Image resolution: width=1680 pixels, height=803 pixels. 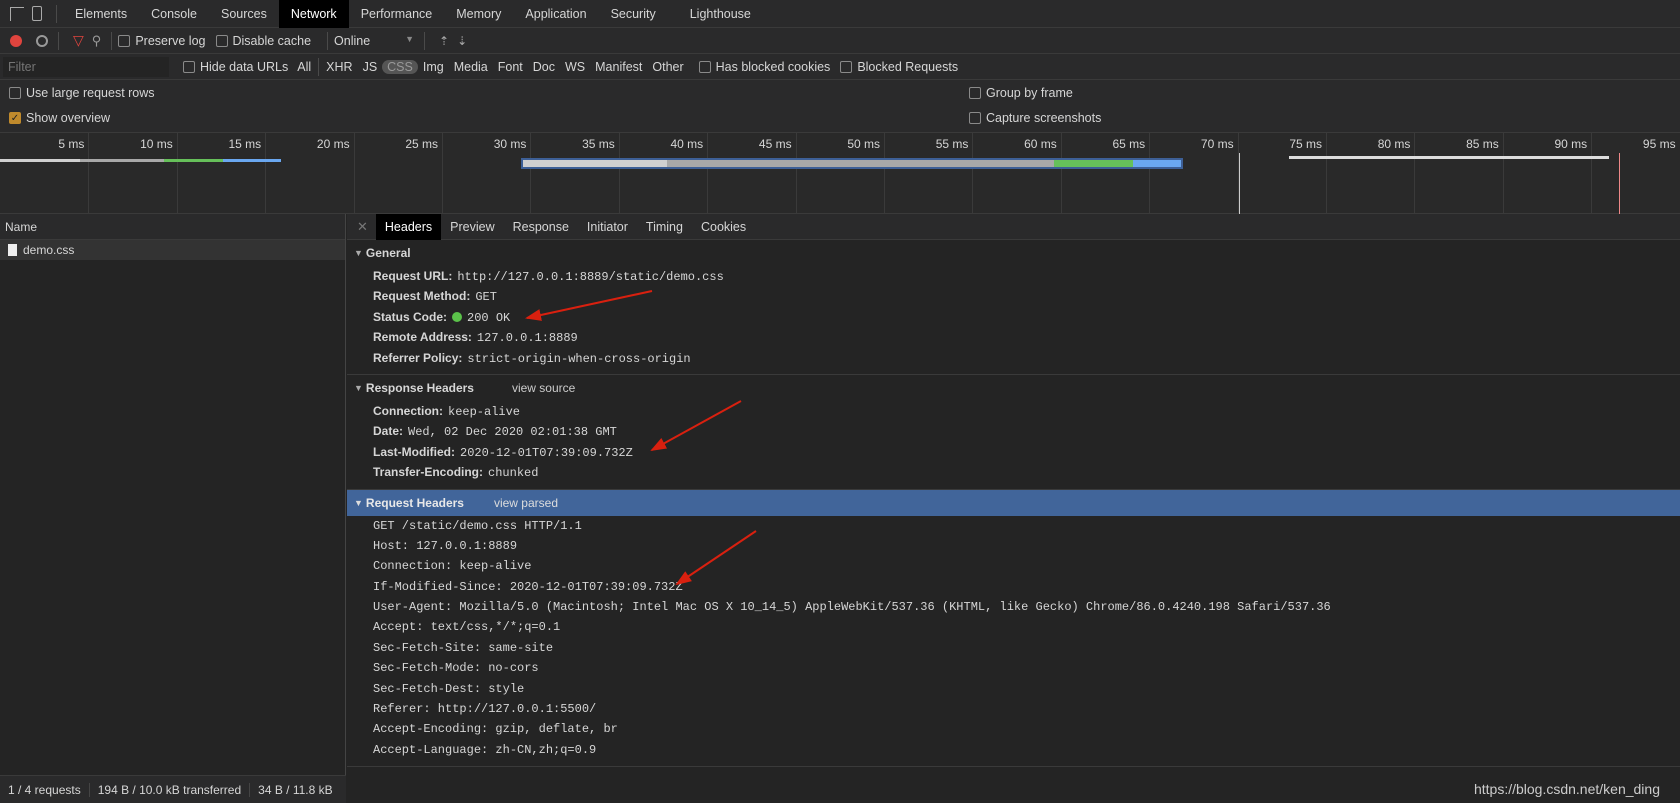 What do you see at coordinates (1566, 789) in the screenshot?
I see `watermark: https://blog.csdn.net/ken_ding` at bounding box center [1566, 789].